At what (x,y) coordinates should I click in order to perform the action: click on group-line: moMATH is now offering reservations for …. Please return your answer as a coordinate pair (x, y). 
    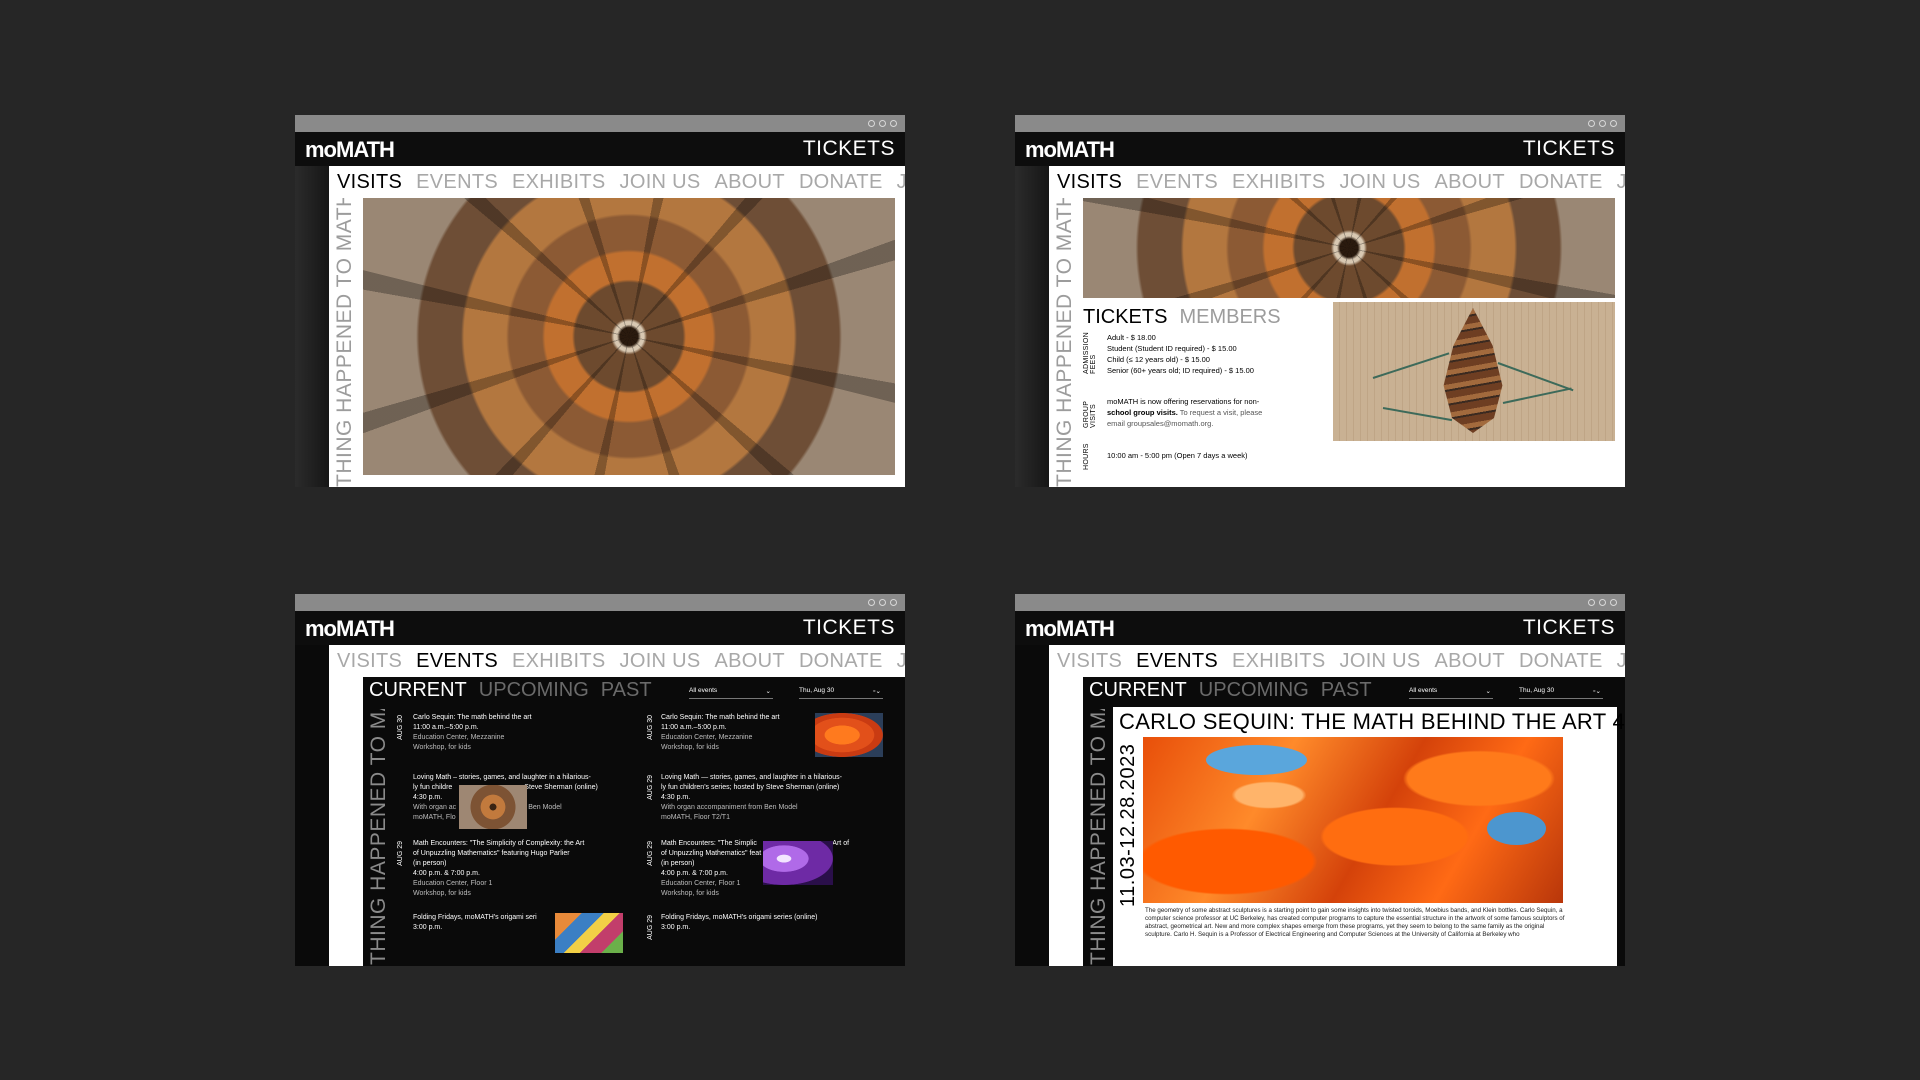
    Looking at the image, I should click on (1183, 401).